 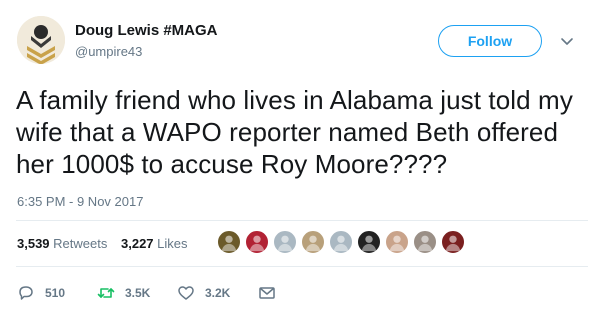 I want to click on retweet-count: 3.5K, so click(x=138, y=293).